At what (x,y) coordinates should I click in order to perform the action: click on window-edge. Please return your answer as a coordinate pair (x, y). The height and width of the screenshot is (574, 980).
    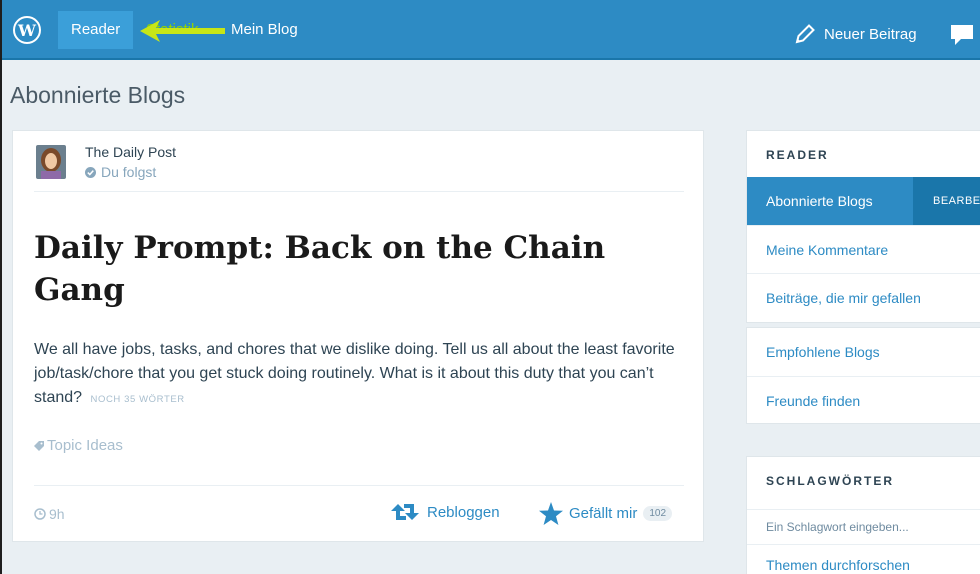
    Looking at the image, I should click on (1, 287).